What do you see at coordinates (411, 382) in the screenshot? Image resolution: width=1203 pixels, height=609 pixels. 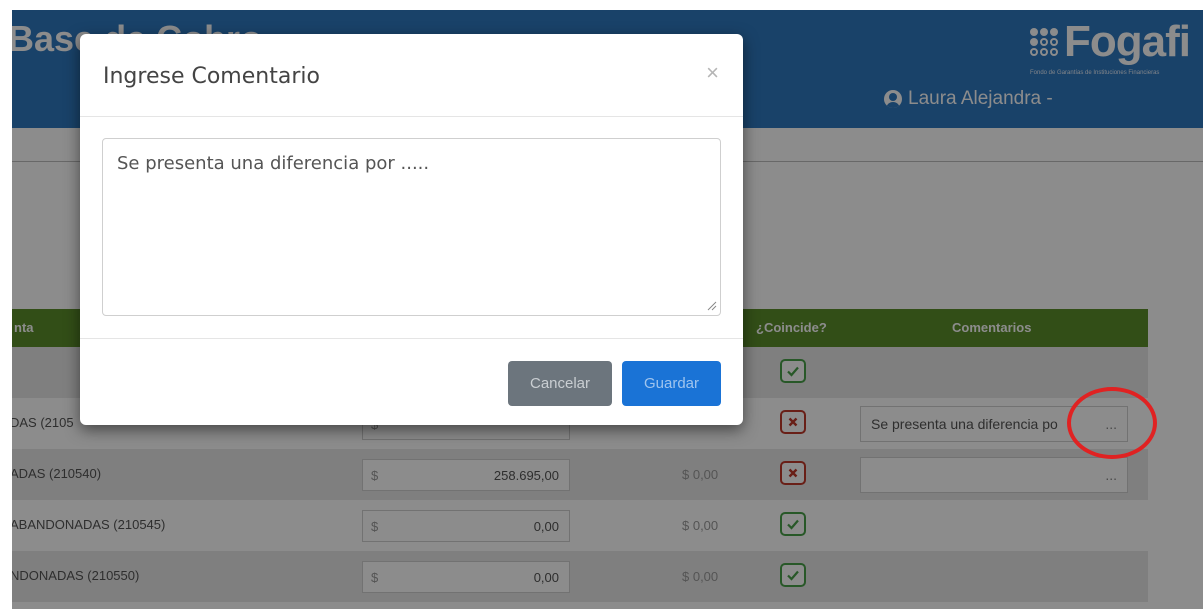 I see `modal-footer: Cancelar Guardar` at bounding box center [411, 382].